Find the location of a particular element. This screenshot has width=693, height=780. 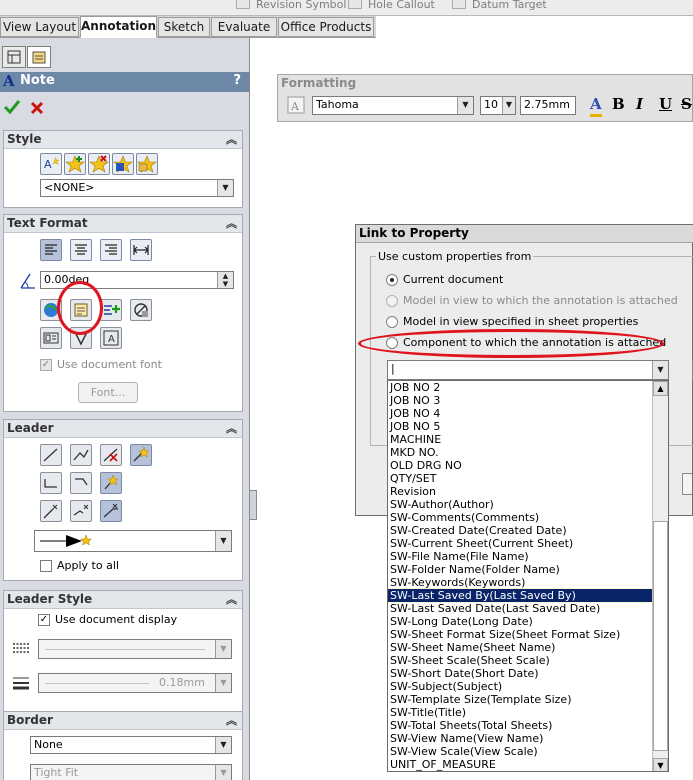

list-item: QTY/SET is located at coordinates (520, 478).